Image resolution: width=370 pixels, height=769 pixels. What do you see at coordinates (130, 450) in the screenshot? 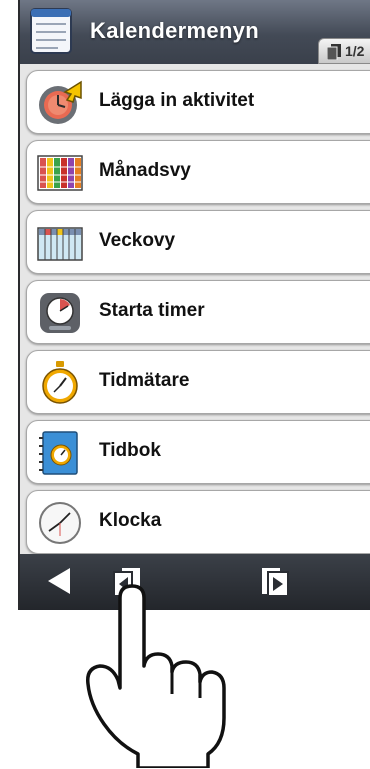
I see `menu-item-label: Tidbok` at bounding box center [130, 450].